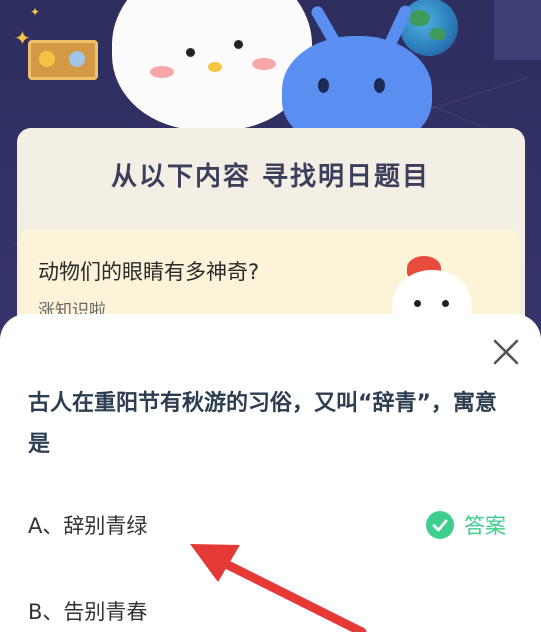 Image resolution: width=541 pixels, height=632 pixels. I want to click on decor-panel, so click(517, 30).